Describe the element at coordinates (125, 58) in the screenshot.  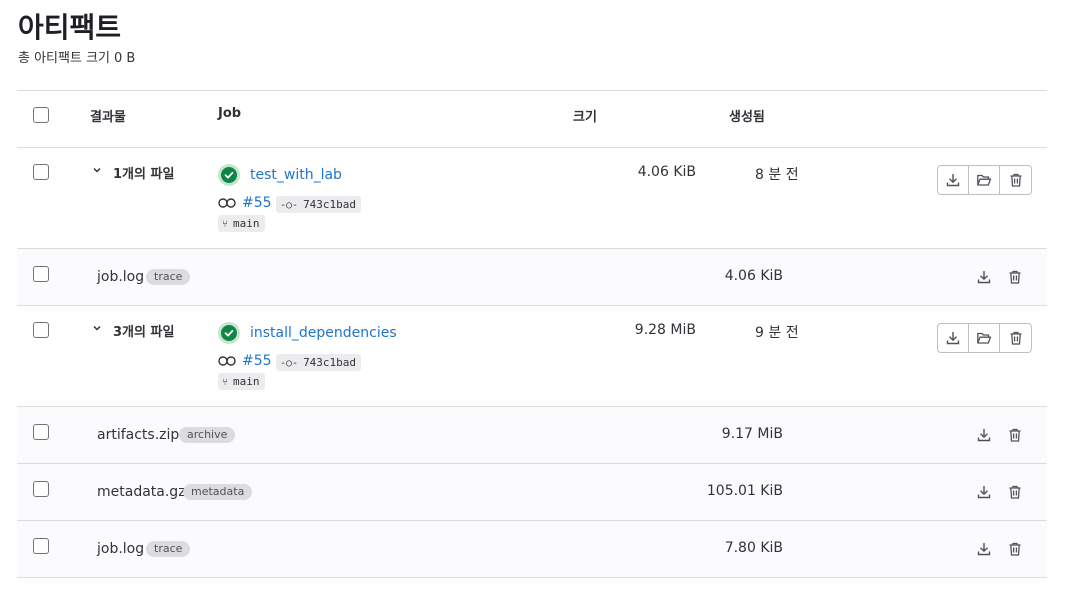
I see `total-size-value: 0 B` at that location.